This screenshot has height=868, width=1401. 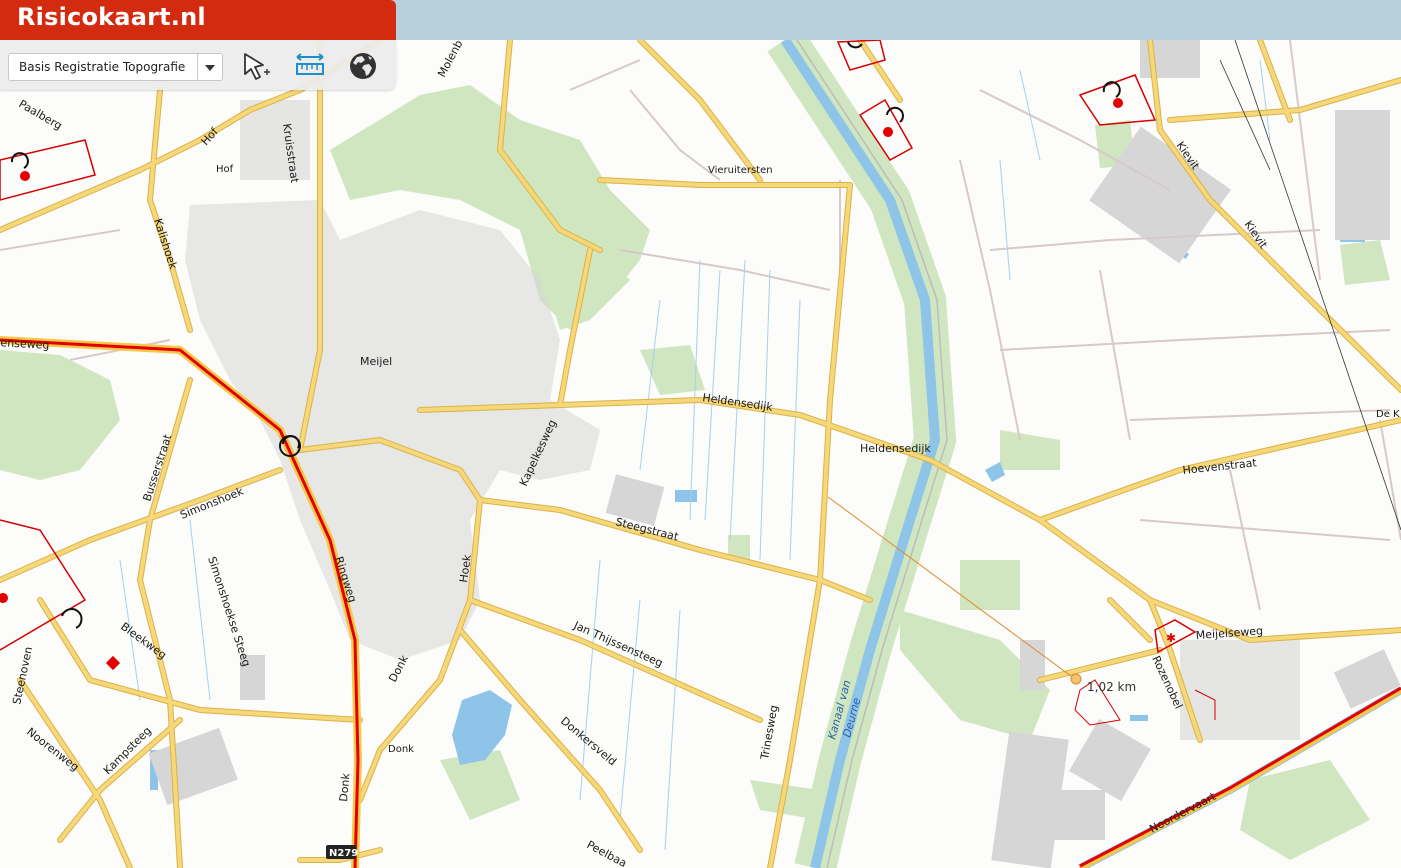 What do you see at coordinates (1388, 414) in the screenshot?
I see `place-label-de-k: De K` at bounding box center [1388, 414].